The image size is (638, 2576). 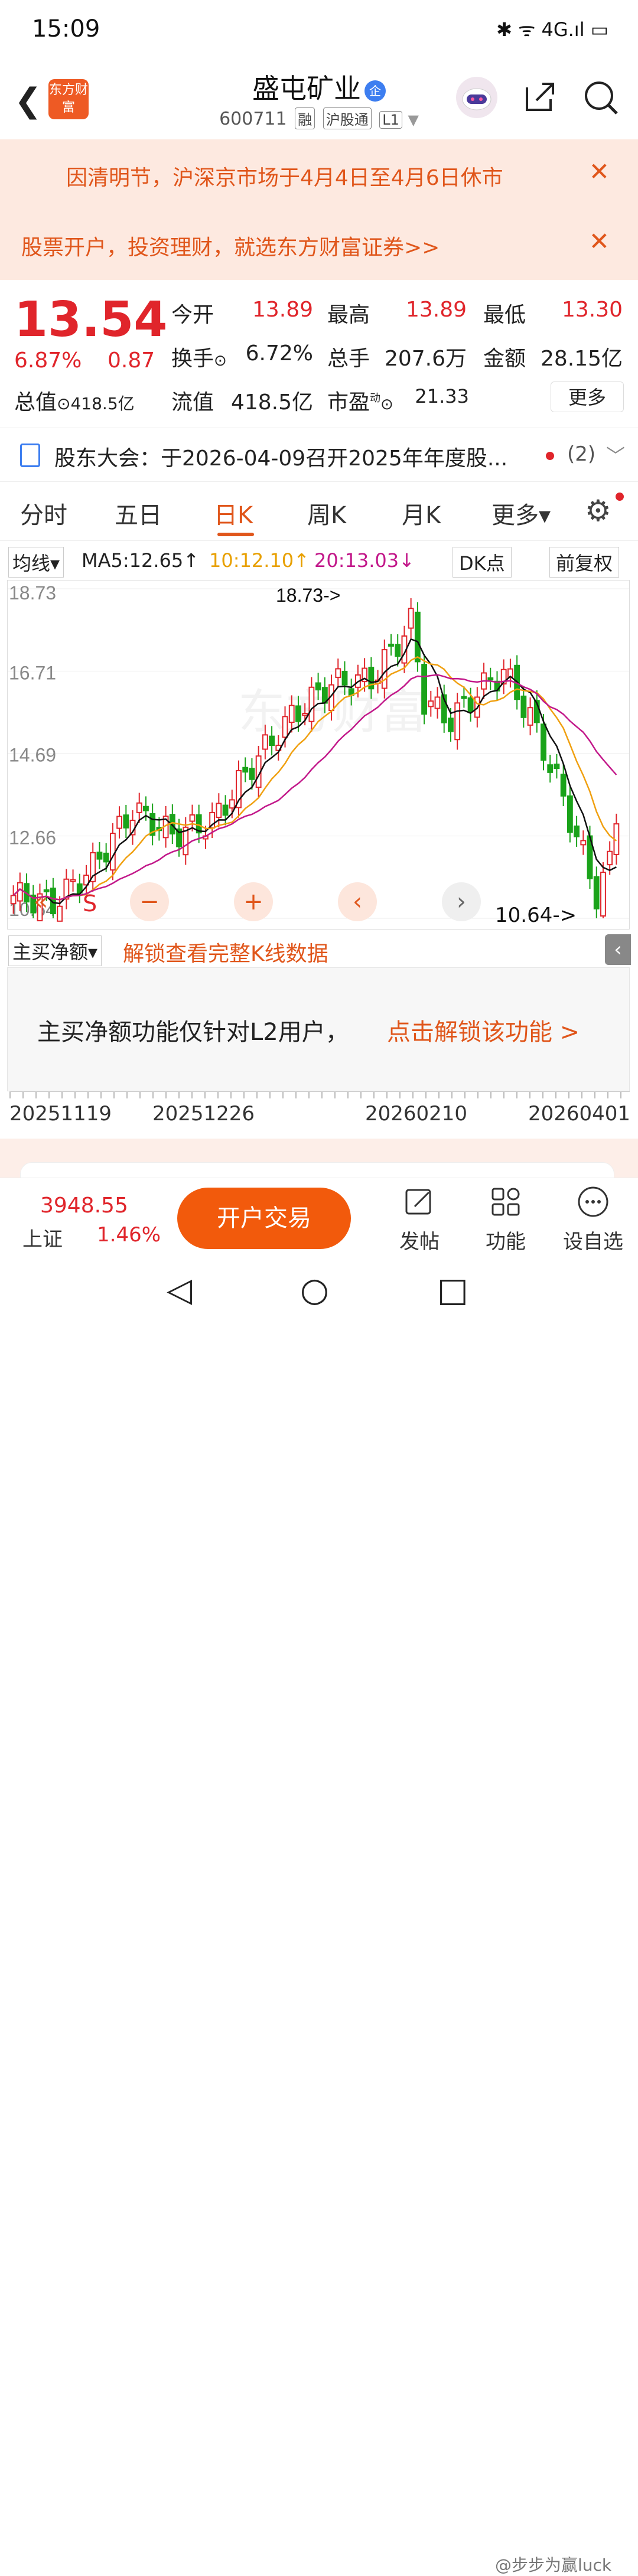 What do you see at coordinates (506, 1242) in the screenshot?
I see `function-label: 功能` at bounding box center [506, 1242].